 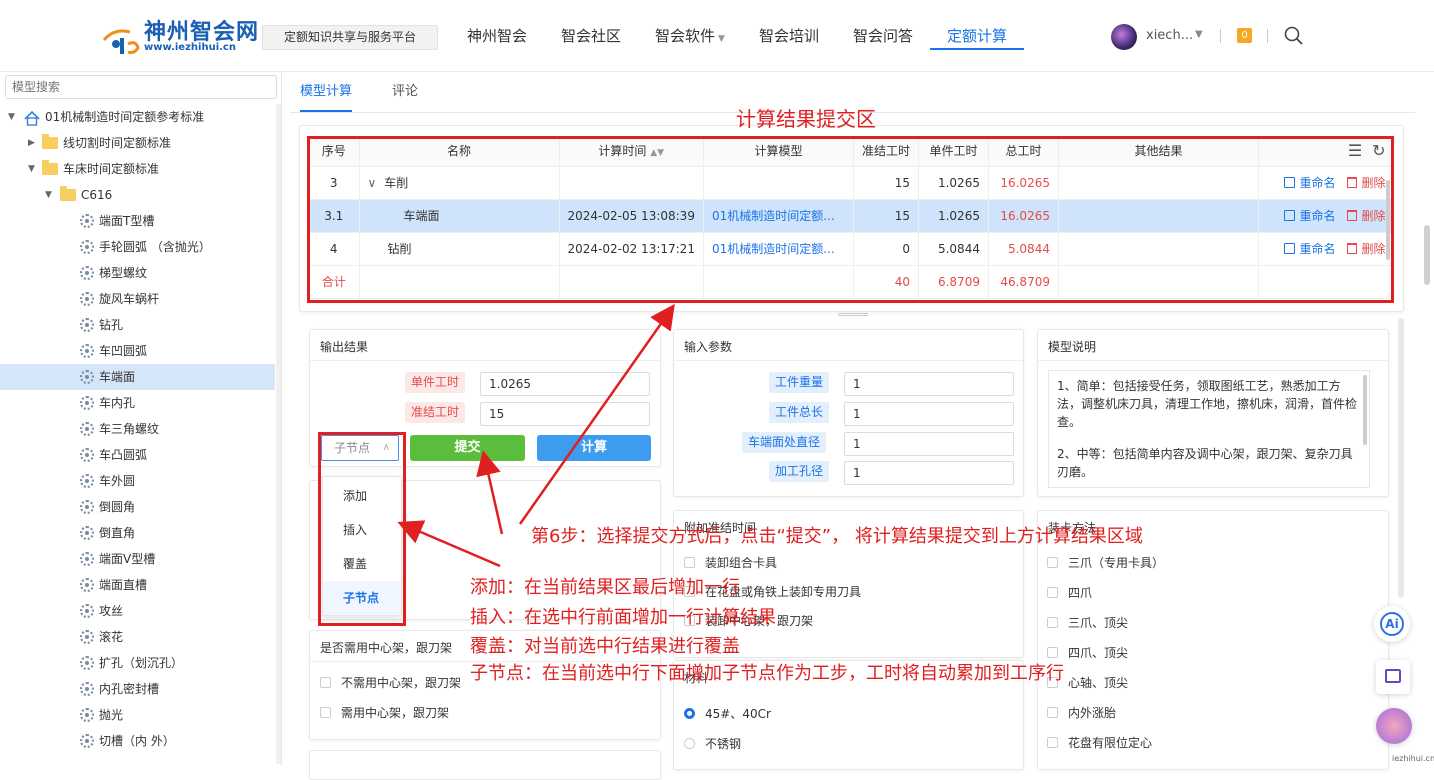 I want to click on tree-item-folder: ▼ 车床时间定额标准, so click(x=137, y=169).